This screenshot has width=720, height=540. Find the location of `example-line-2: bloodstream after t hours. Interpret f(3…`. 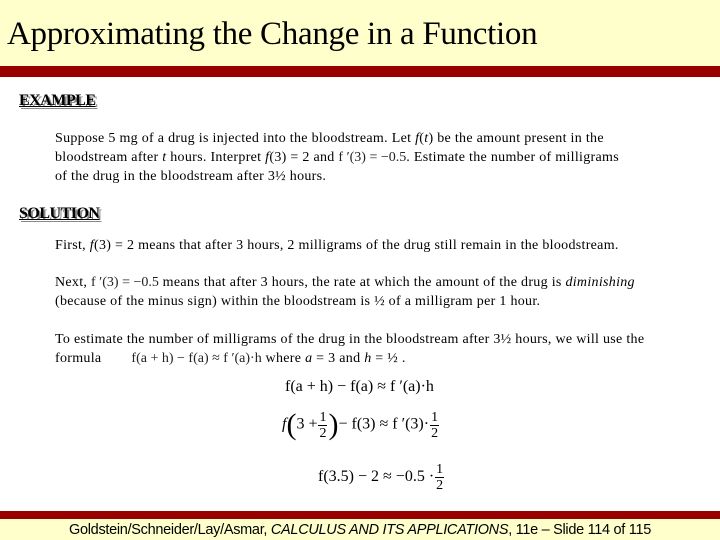

example-line-2: bloodstream after t hours. Interpret f(3… is located at coordinates (337, 157).